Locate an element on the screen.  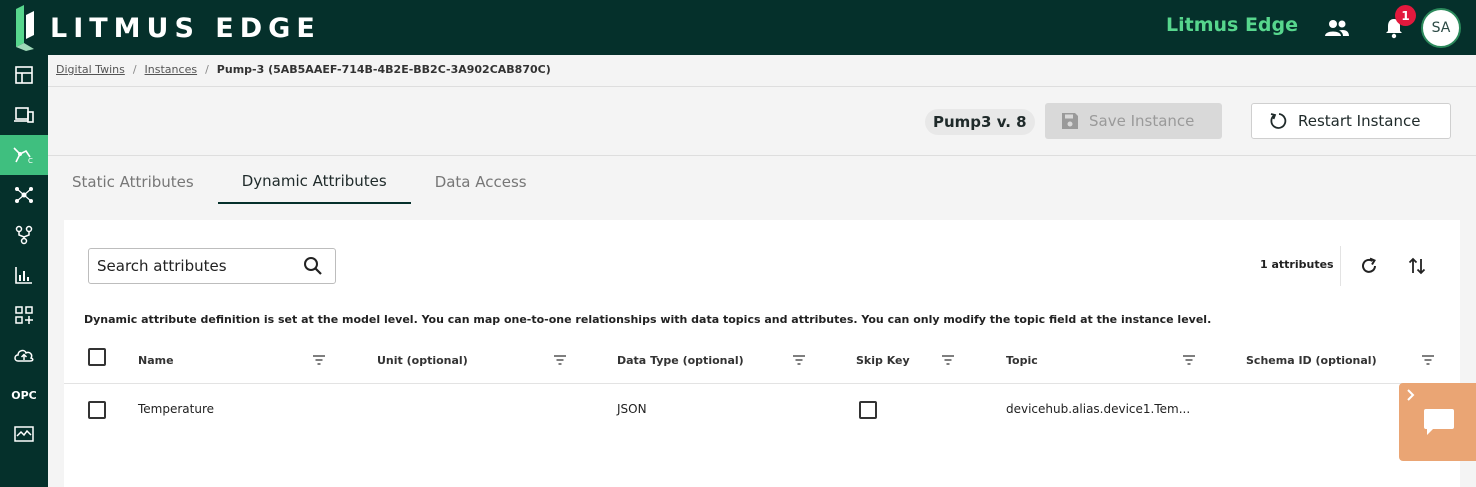
dashboard-icon is located at coordinates (24, 75).